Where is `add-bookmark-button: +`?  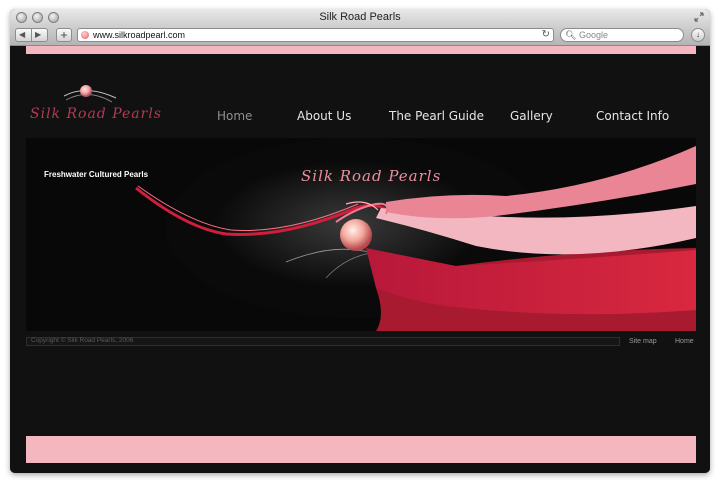 add-bookmark-button: + is located at coordinates (64, 35).